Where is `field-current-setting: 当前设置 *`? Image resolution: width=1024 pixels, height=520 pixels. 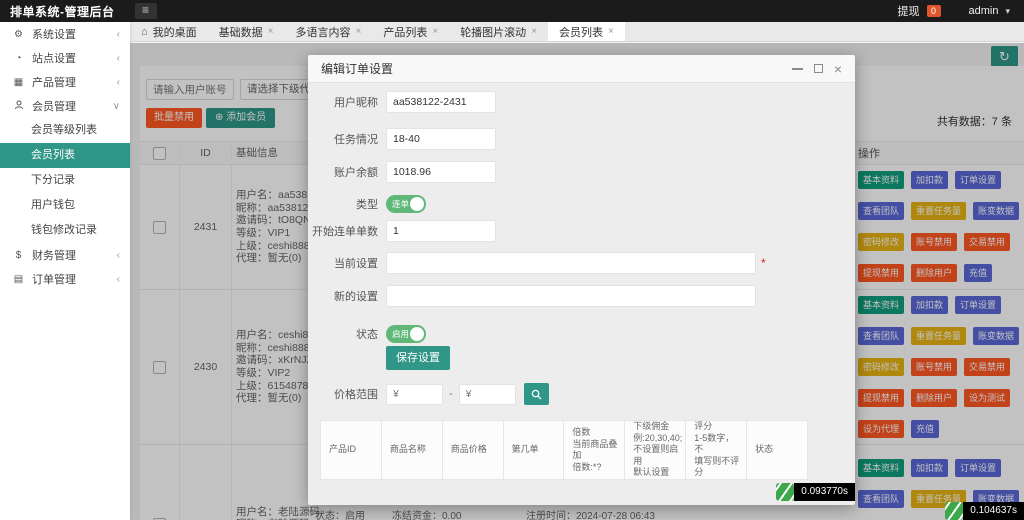 field-current-setting: 当前设置 * is located at coordinates (537, 263).